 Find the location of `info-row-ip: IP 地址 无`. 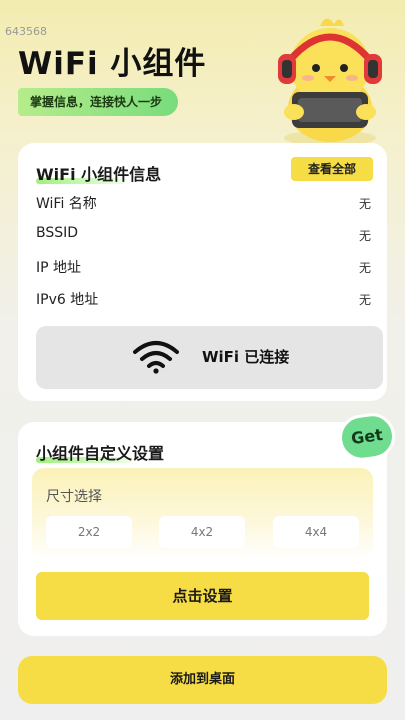

info-row-ip: IP 地址 无 is located at coordinates (203, 268).